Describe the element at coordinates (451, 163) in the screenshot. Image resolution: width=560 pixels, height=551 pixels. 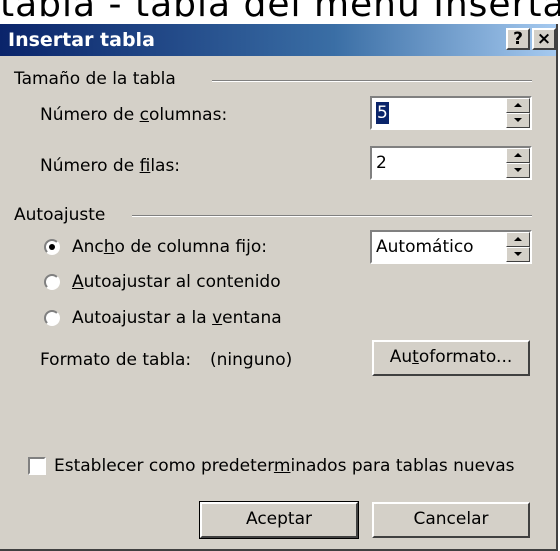
I see `rows-spinner: 2` at that location.